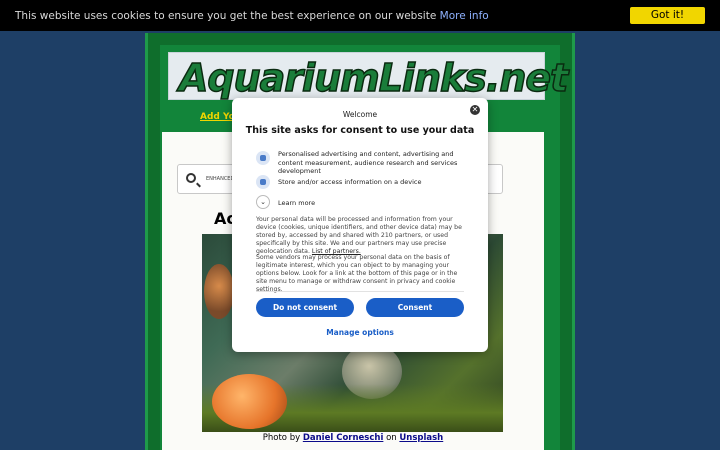  I want to click on consent-button: Consent, so click(415, 307).